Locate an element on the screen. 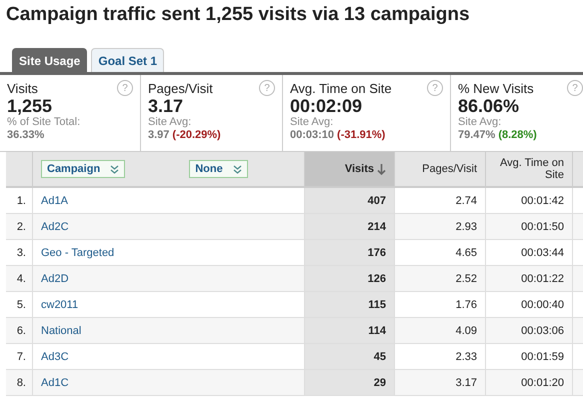 The width and height of the screenshot is (583, 405). metric-value: 1,255 is located at coordinates (30, 106).